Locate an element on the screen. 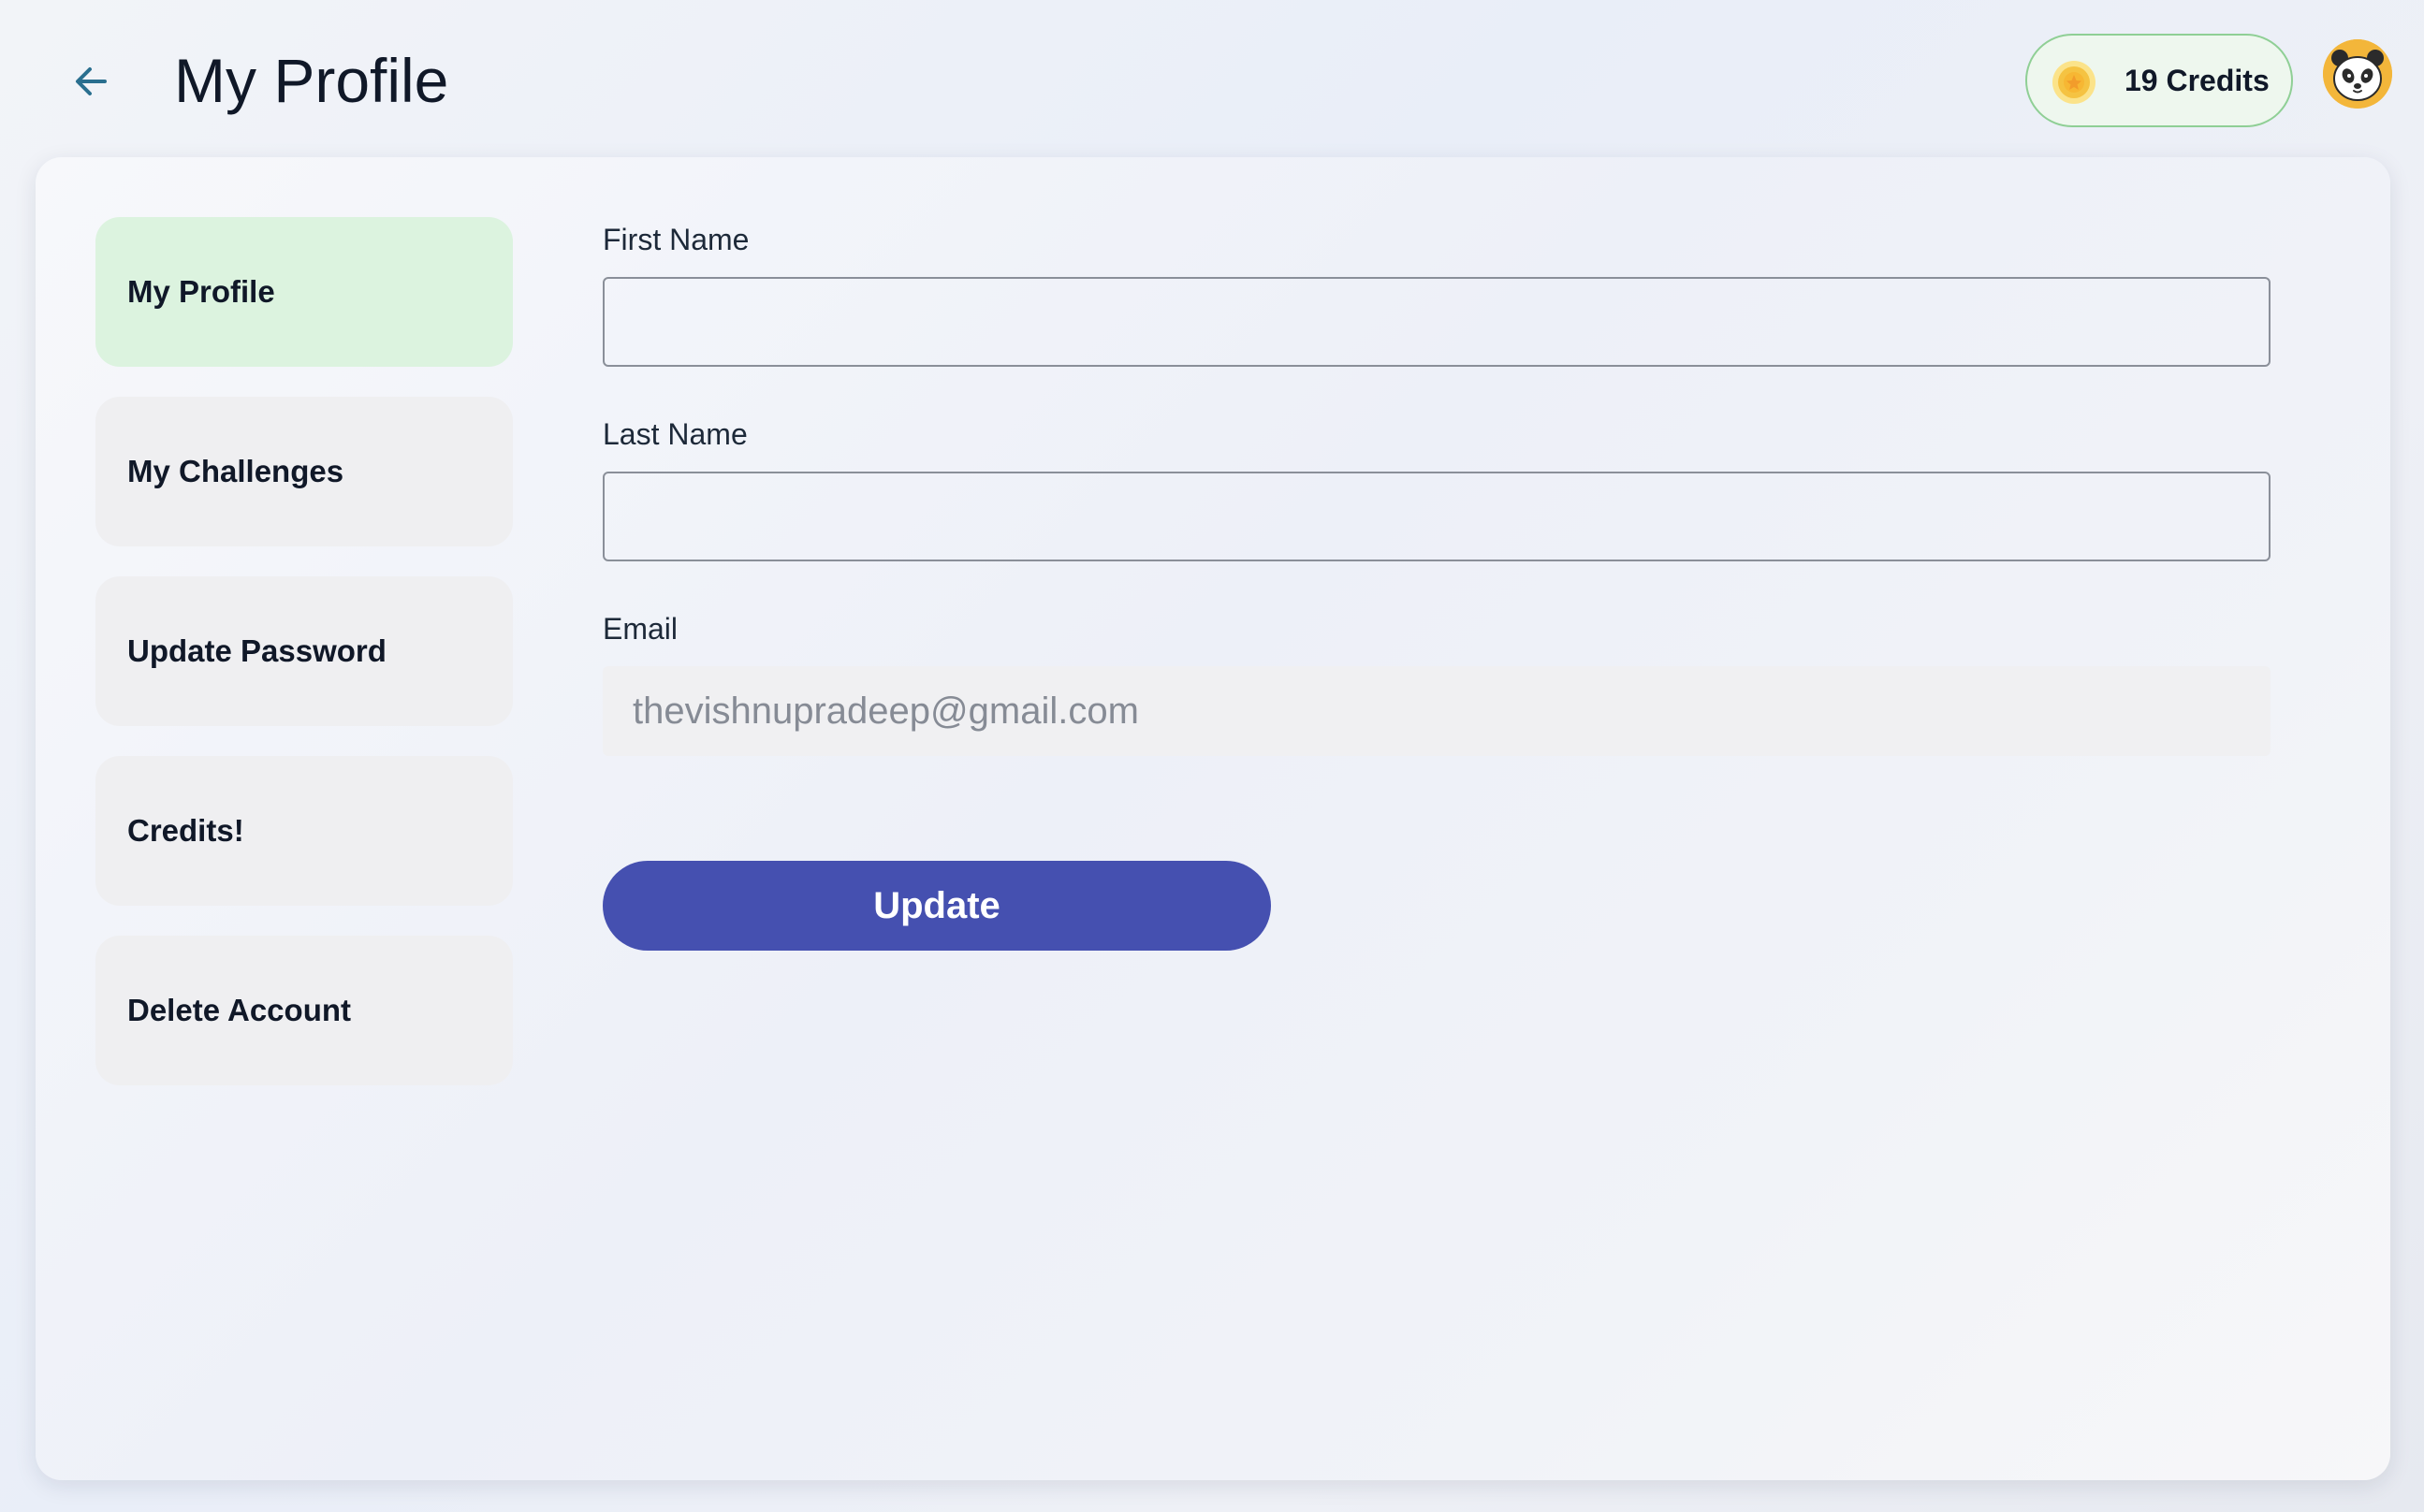  arrow-left-icon is located at coordinates (90, 82).